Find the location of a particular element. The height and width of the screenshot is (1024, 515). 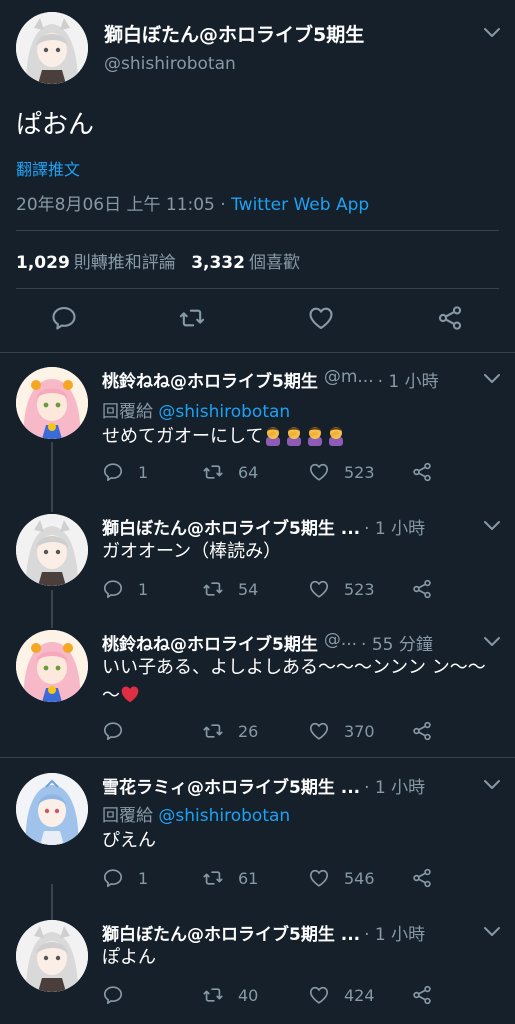

retweet-button: 54 is located at coordinates (230, 589).